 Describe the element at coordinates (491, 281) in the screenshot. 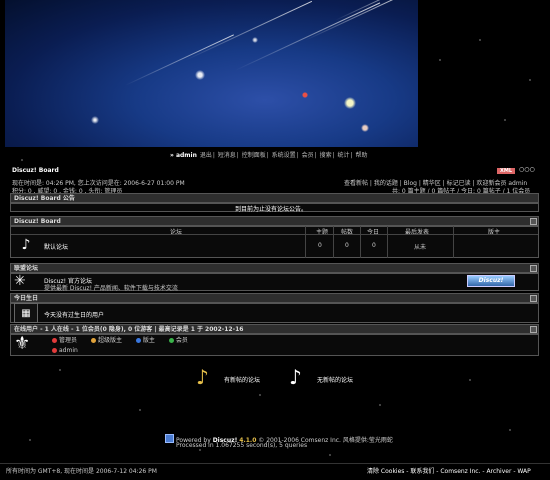

I see `discuz-link-badge: Discuz!` at that location.